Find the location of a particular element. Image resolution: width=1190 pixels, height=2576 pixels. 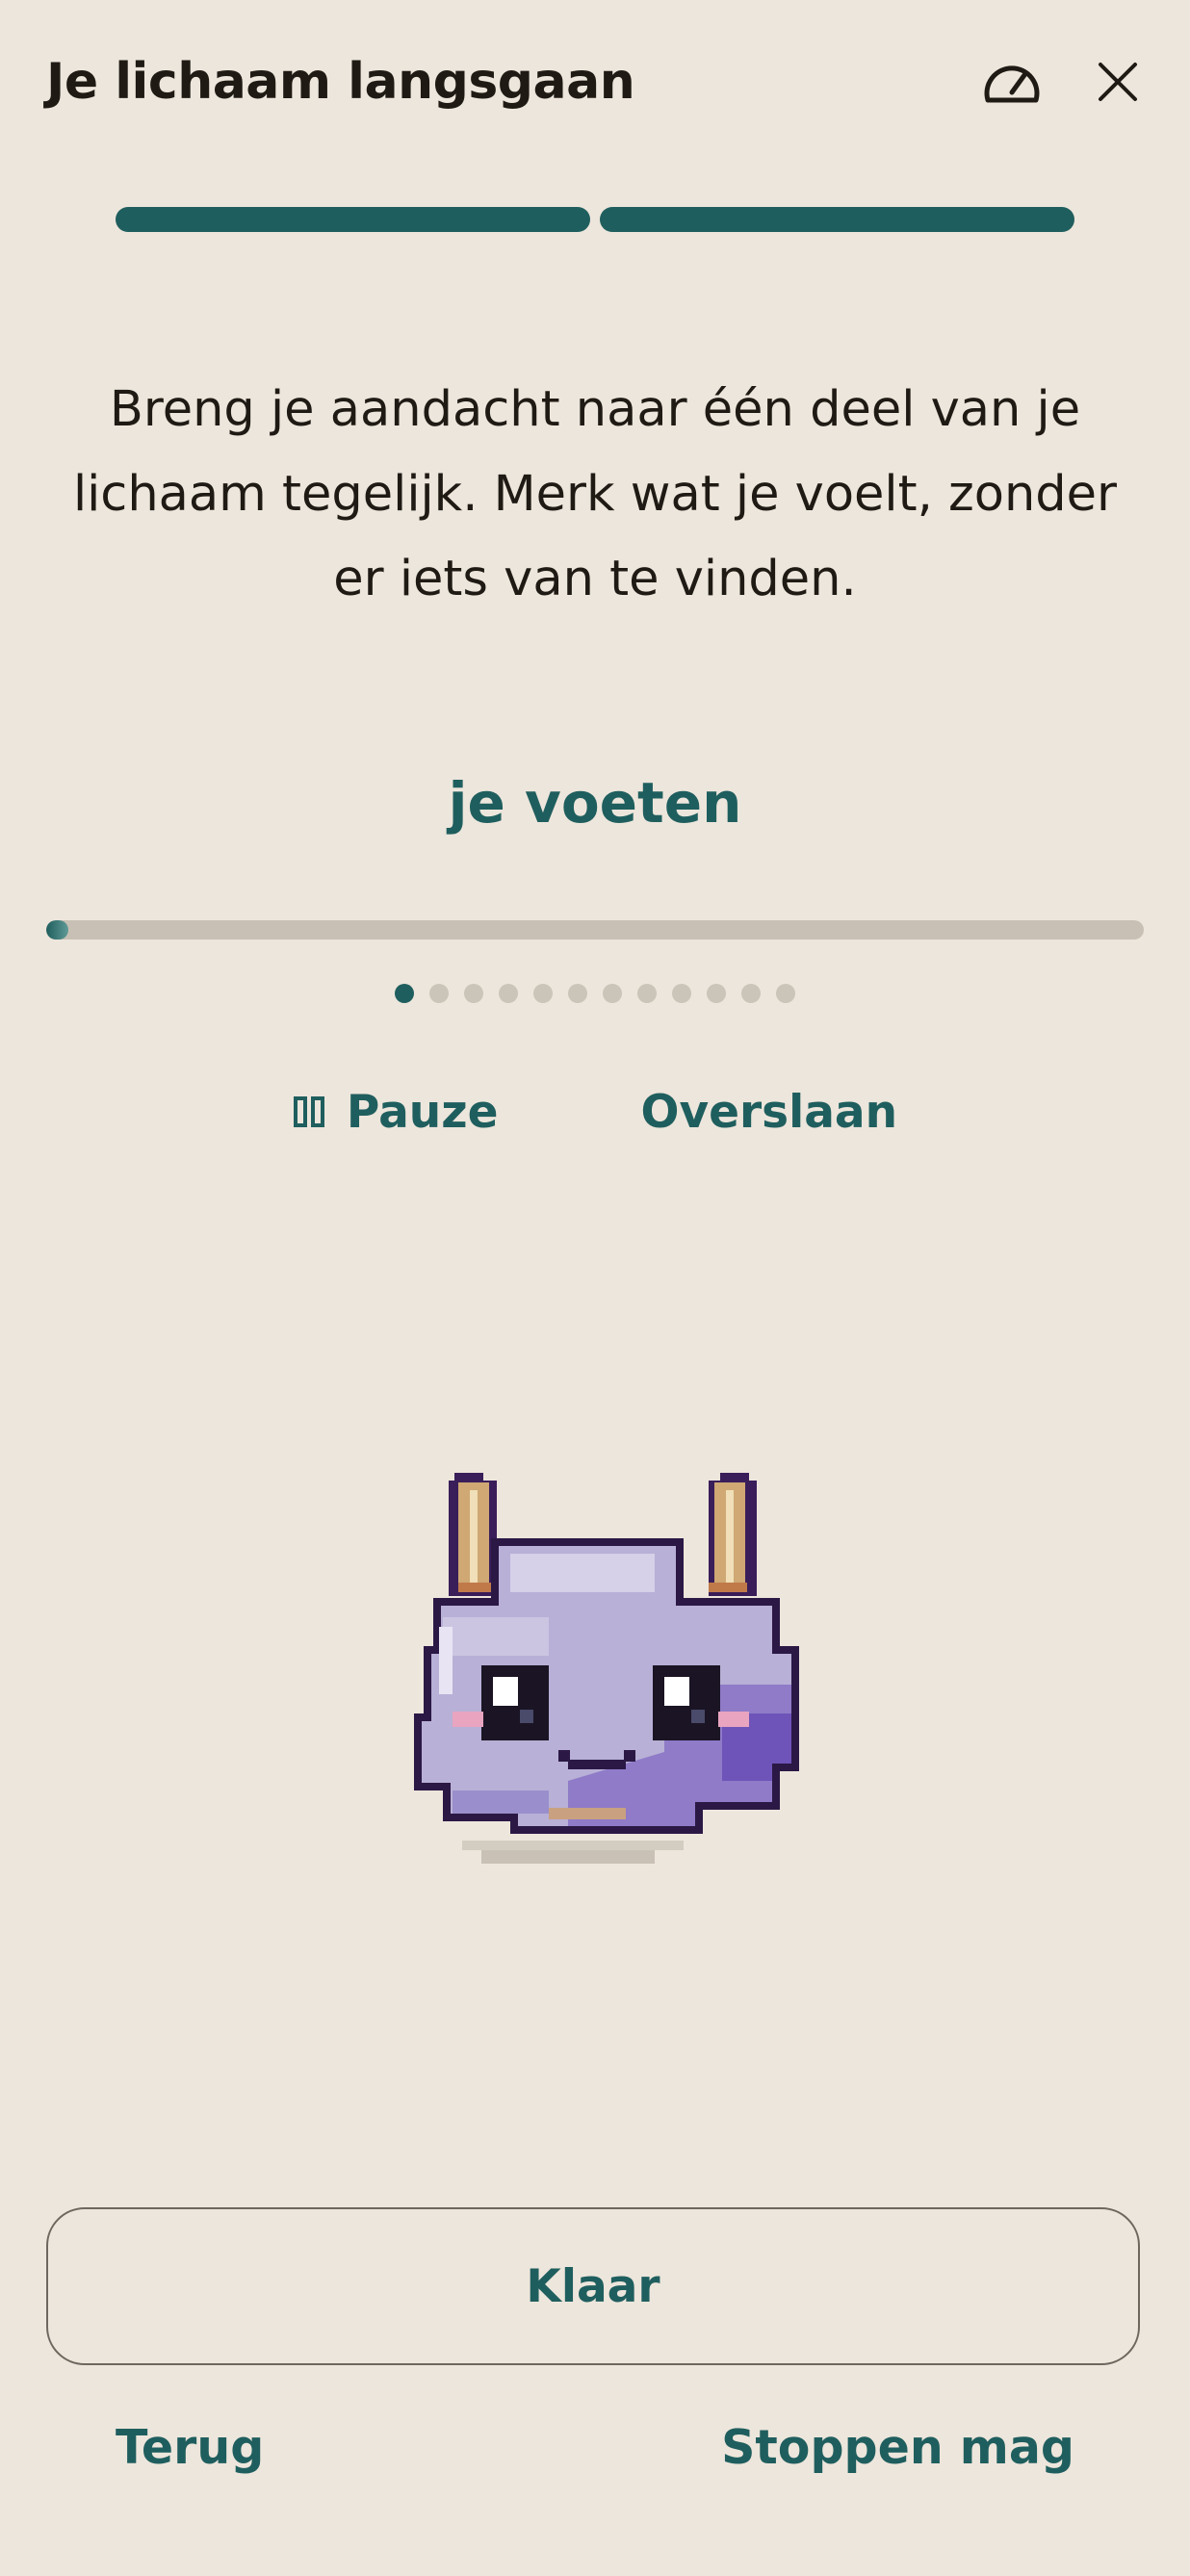

done-button: Klaar is located at coordinates (593, 2286).